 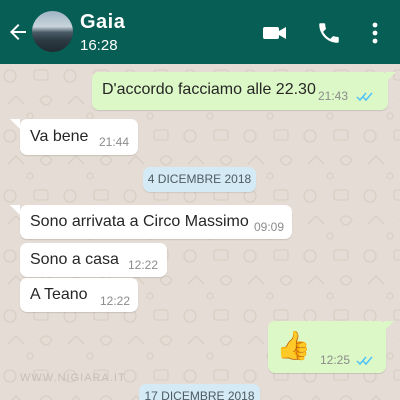 I want to click on message-time: 09:09, so click(x=269, y=227).